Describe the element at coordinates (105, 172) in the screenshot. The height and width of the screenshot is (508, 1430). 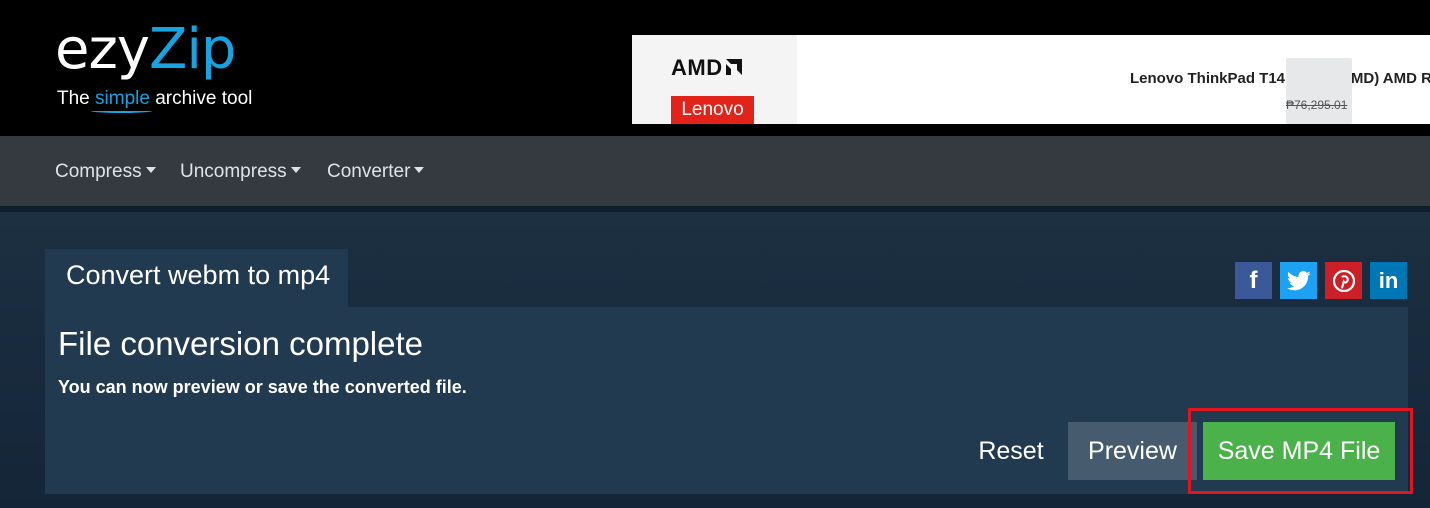
I see `nav-compress: Compress` at that location.